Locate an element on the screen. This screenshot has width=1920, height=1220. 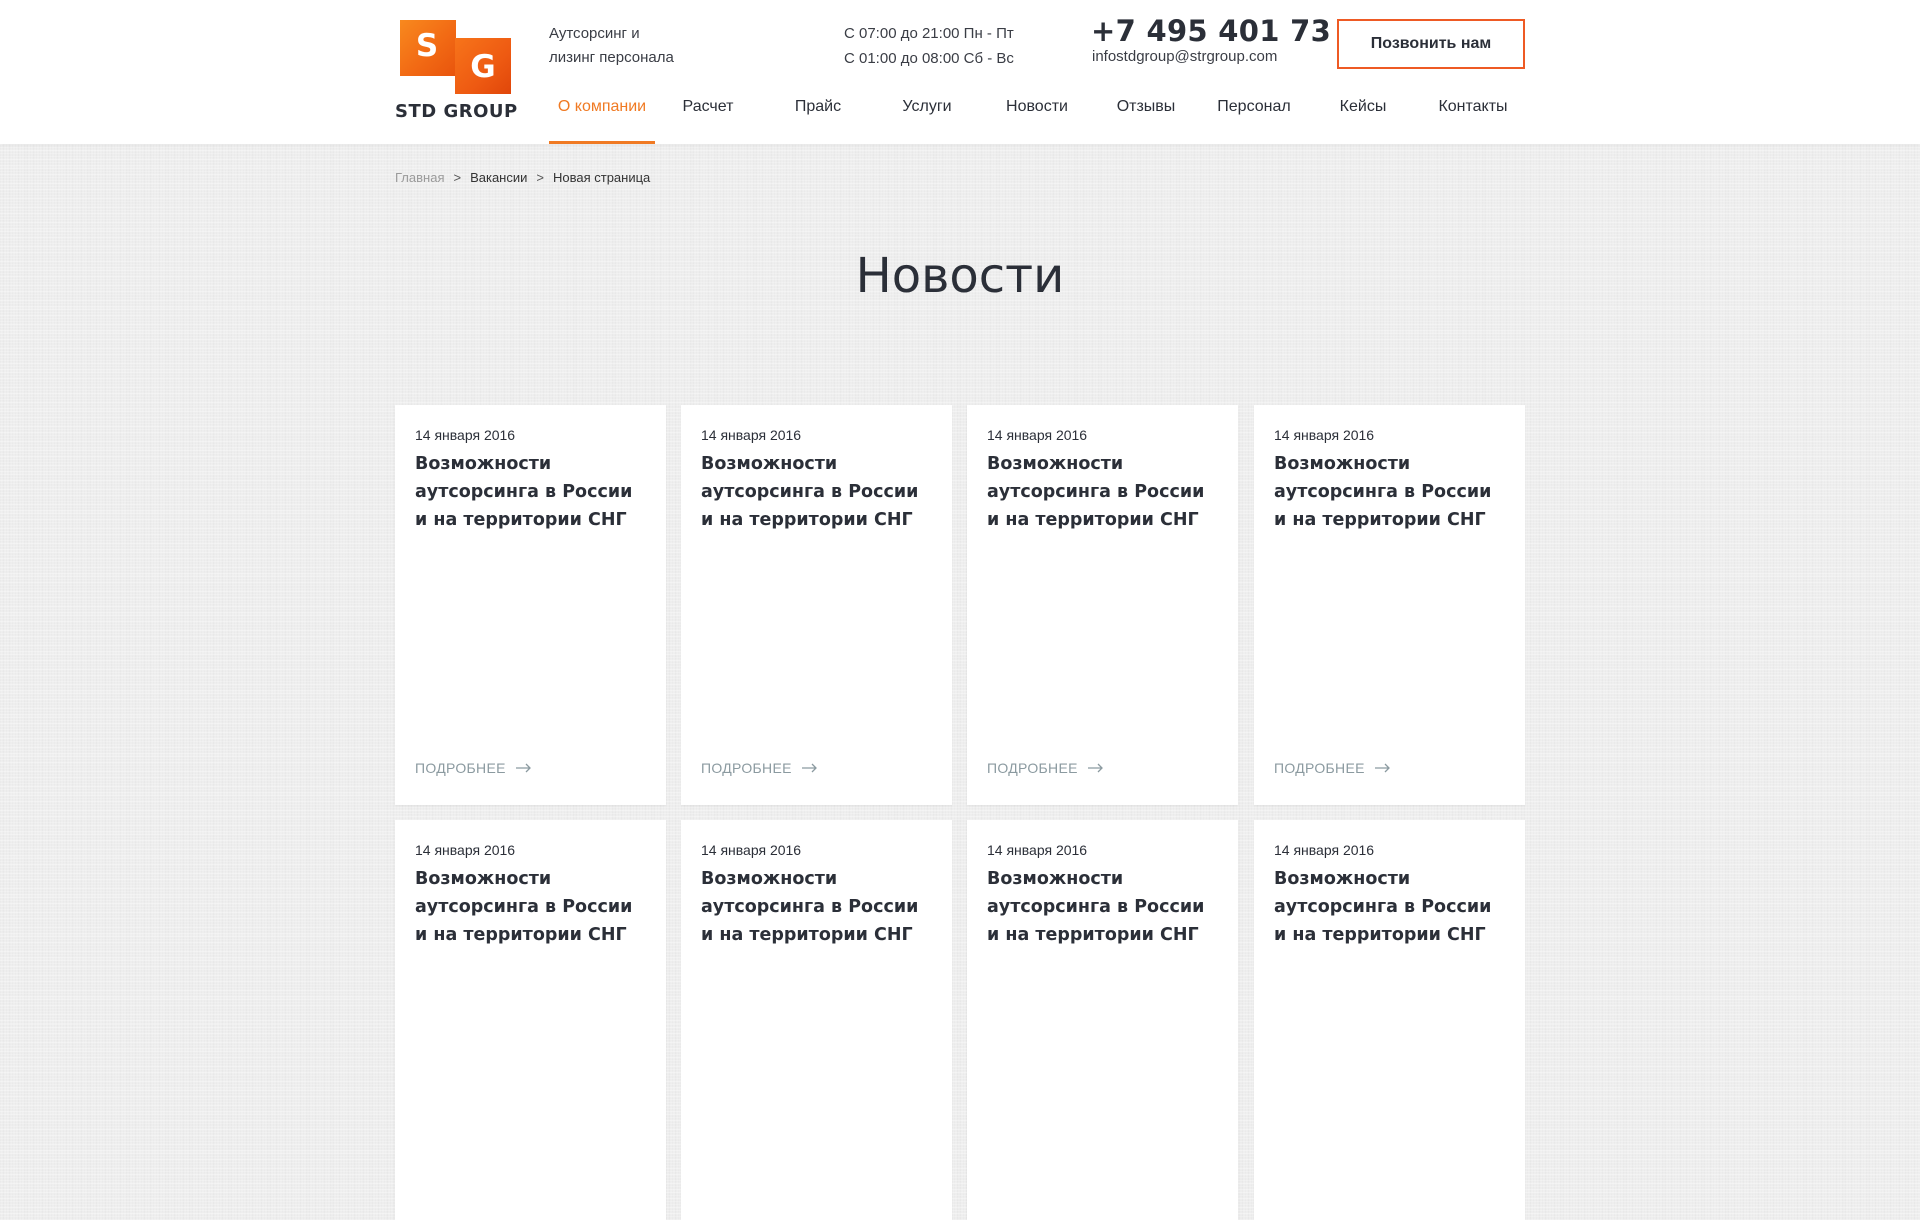
email-link: infostdgroup@strgroup.com is located at coordinates (1184, 56).